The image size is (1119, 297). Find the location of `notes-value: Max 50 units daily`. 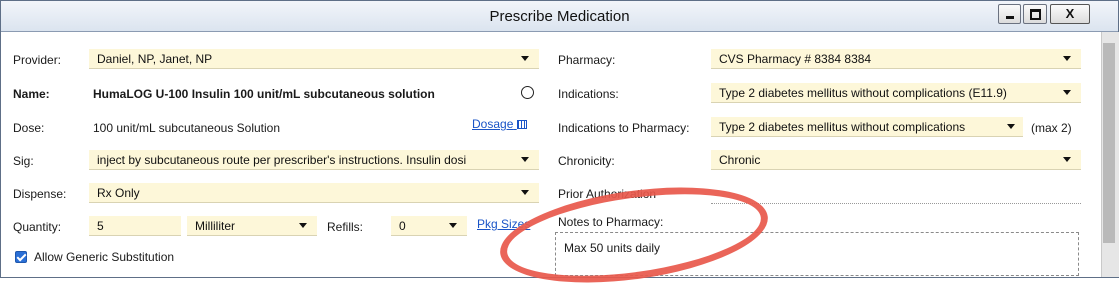

notes-value: Max 50 units daily is located at coordinates (612, 248).